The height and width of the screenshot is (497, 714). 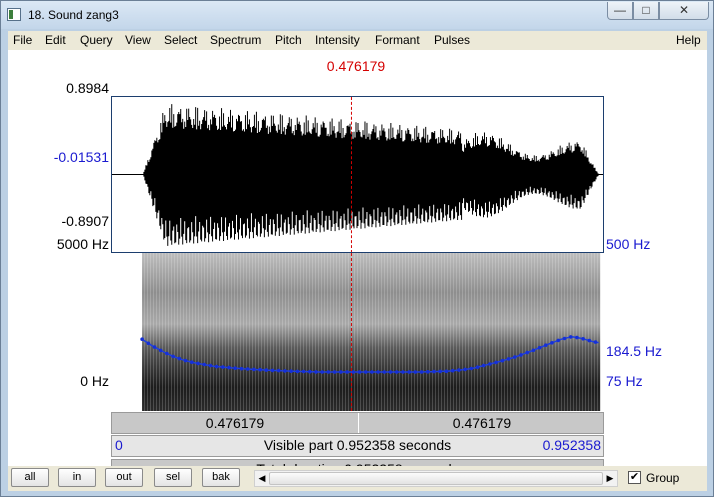 What do you see at coordinates (684, 11) in the screenshot?
I see `close-button: ✕` at bounding box center [684, 11].